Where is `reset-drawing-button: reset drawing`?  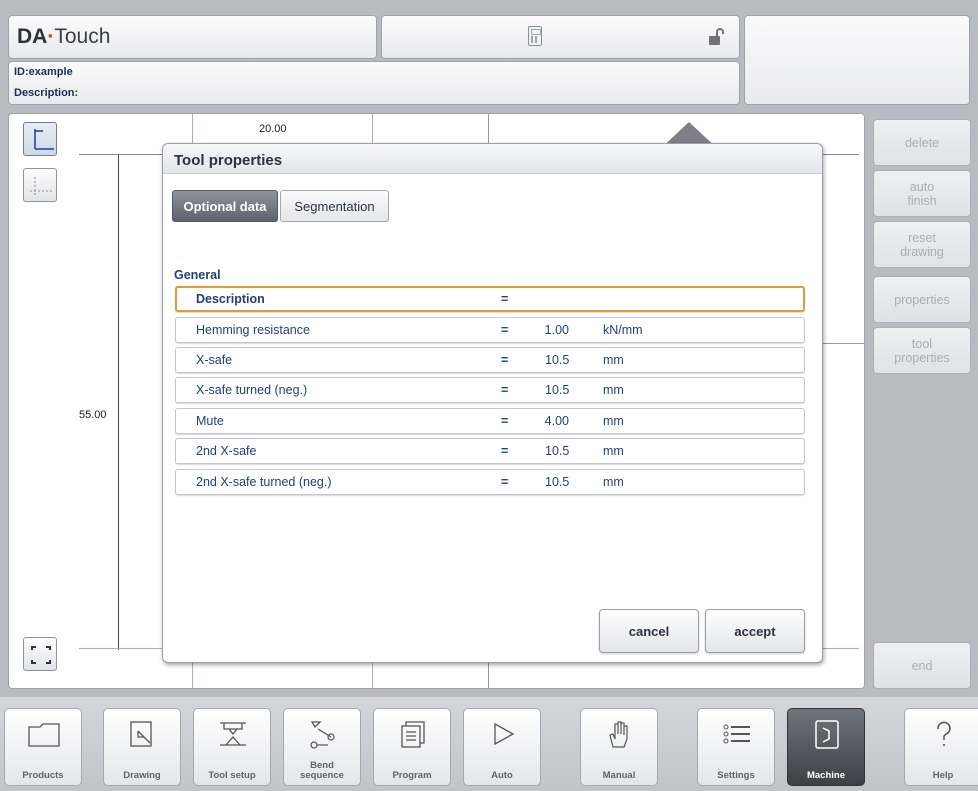 reset-drawing-button: reset drawing is located at coordinates (922, 244).